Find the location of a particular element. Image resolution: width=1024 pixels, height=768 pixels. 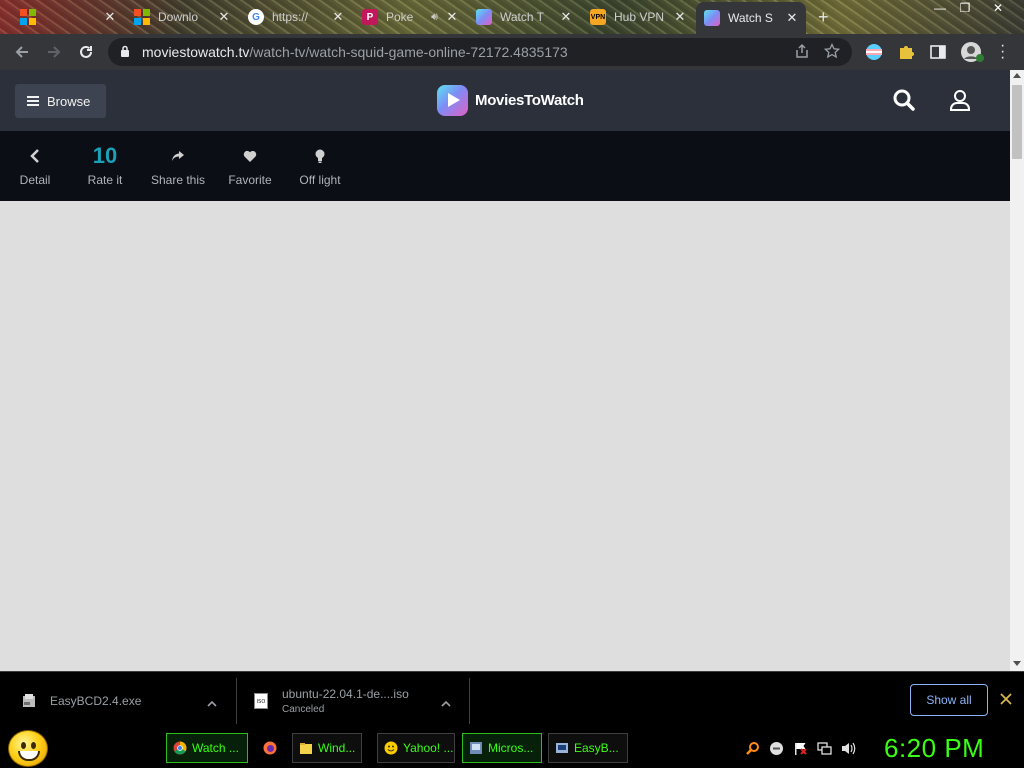

tab-title: Hub VPN is located at coordinates (639, 17).